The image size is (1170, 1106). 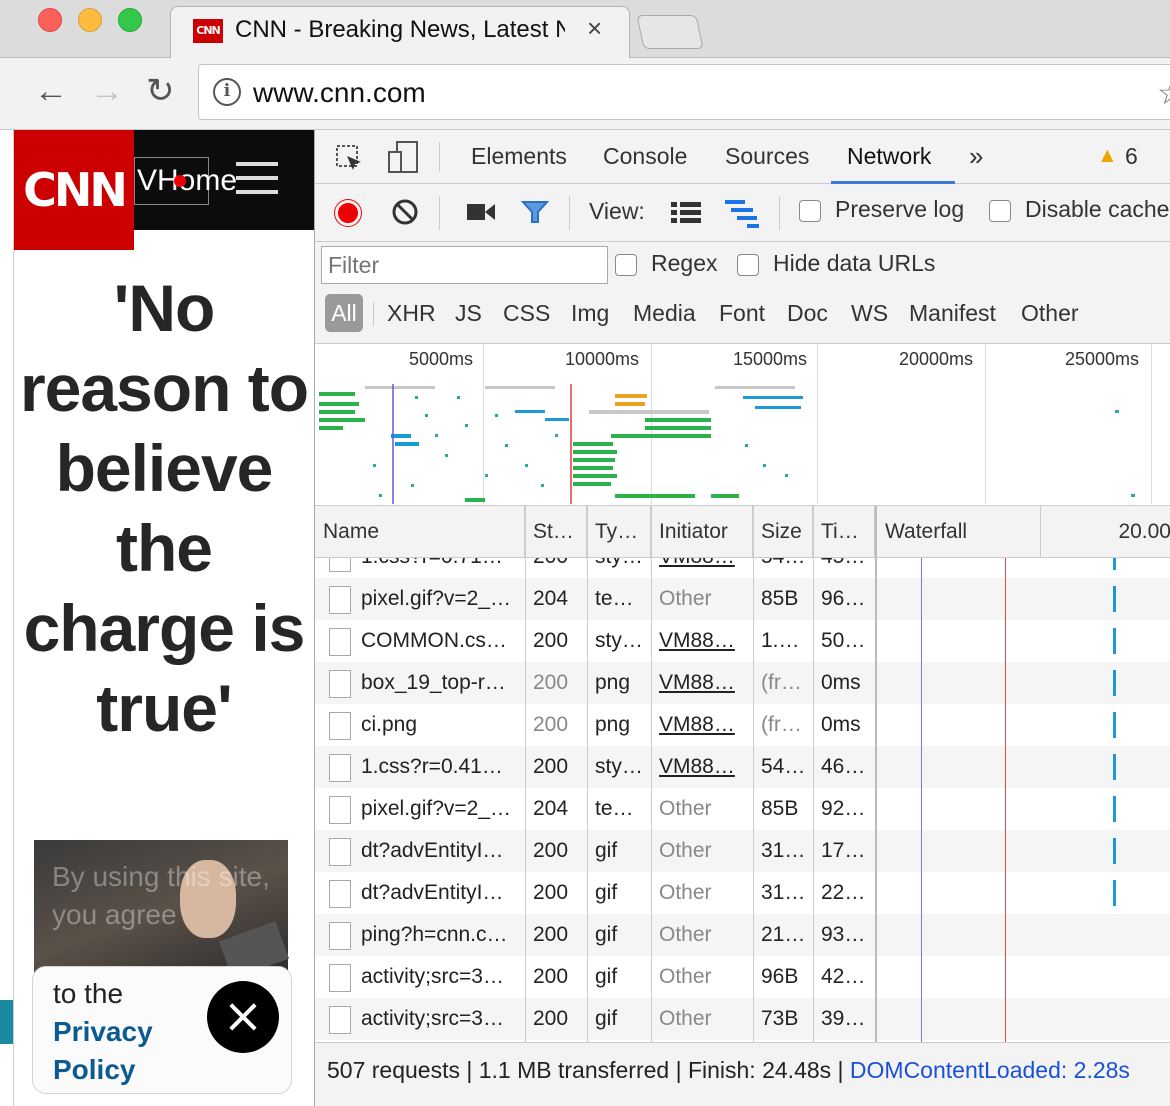 I want to click on cell-type: gif, so click(x=606, y=976).